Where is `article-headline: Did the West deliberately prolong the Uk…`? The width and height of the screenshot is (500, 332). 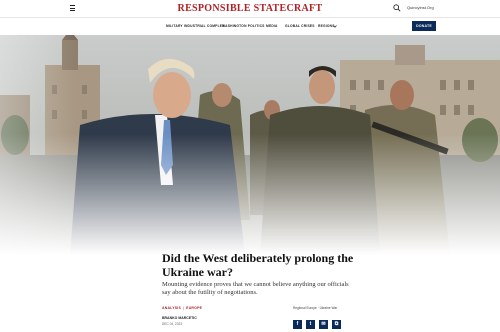
article-headline: Did the West deliberately prolong the Uk… is located at coordinates (262, 265).